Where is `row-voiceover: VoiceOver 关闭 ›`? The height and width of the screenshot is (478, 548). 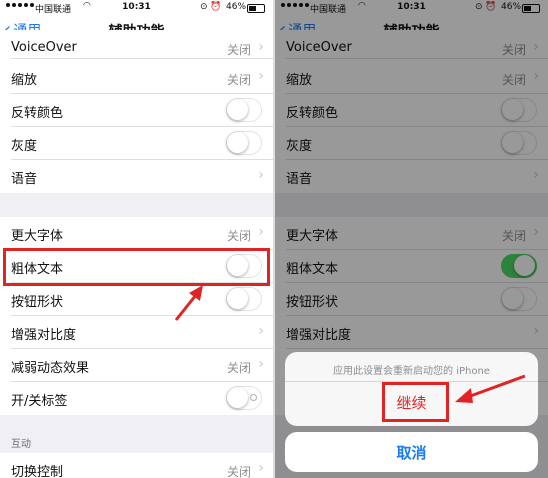 row-voiceover: VoiceOver 关闭 › is located at coordinates (136, 44).